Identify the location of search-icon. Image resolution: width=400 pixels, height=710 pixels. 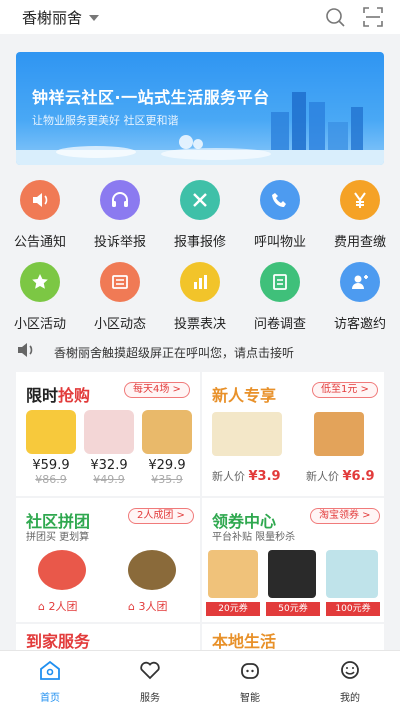
(335, 17).